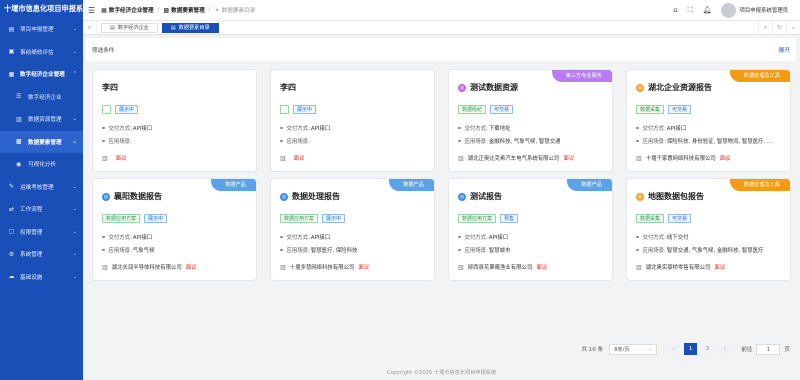  What do you see at coordinates (316, 196) in the screenshot?
I see `card-title: 数据处理报告` at bounding box center [316, 196].